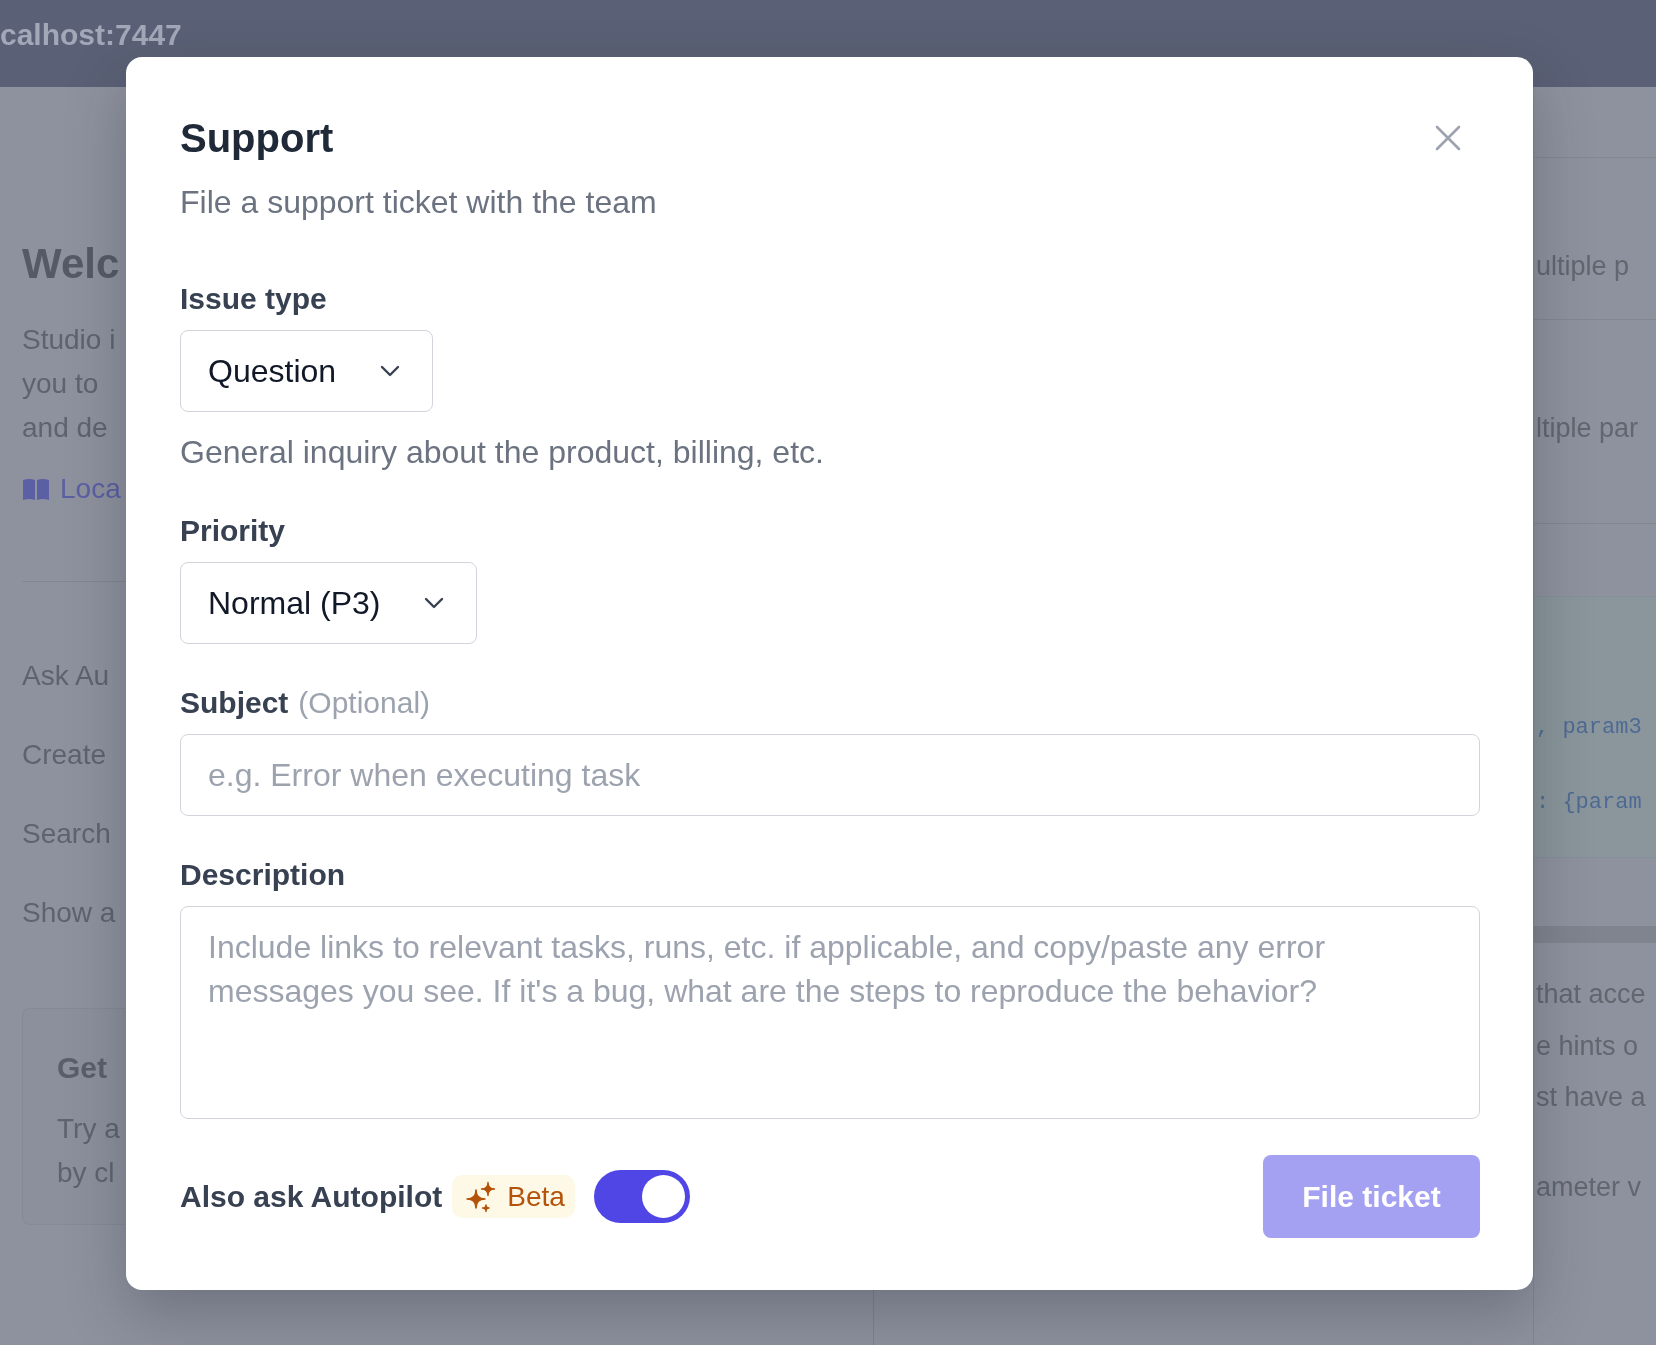 This screenshot has height=1345, width=1656. Describe the element at coordinates (36, 489) in the screenshot. I see `book-icon` at that location.